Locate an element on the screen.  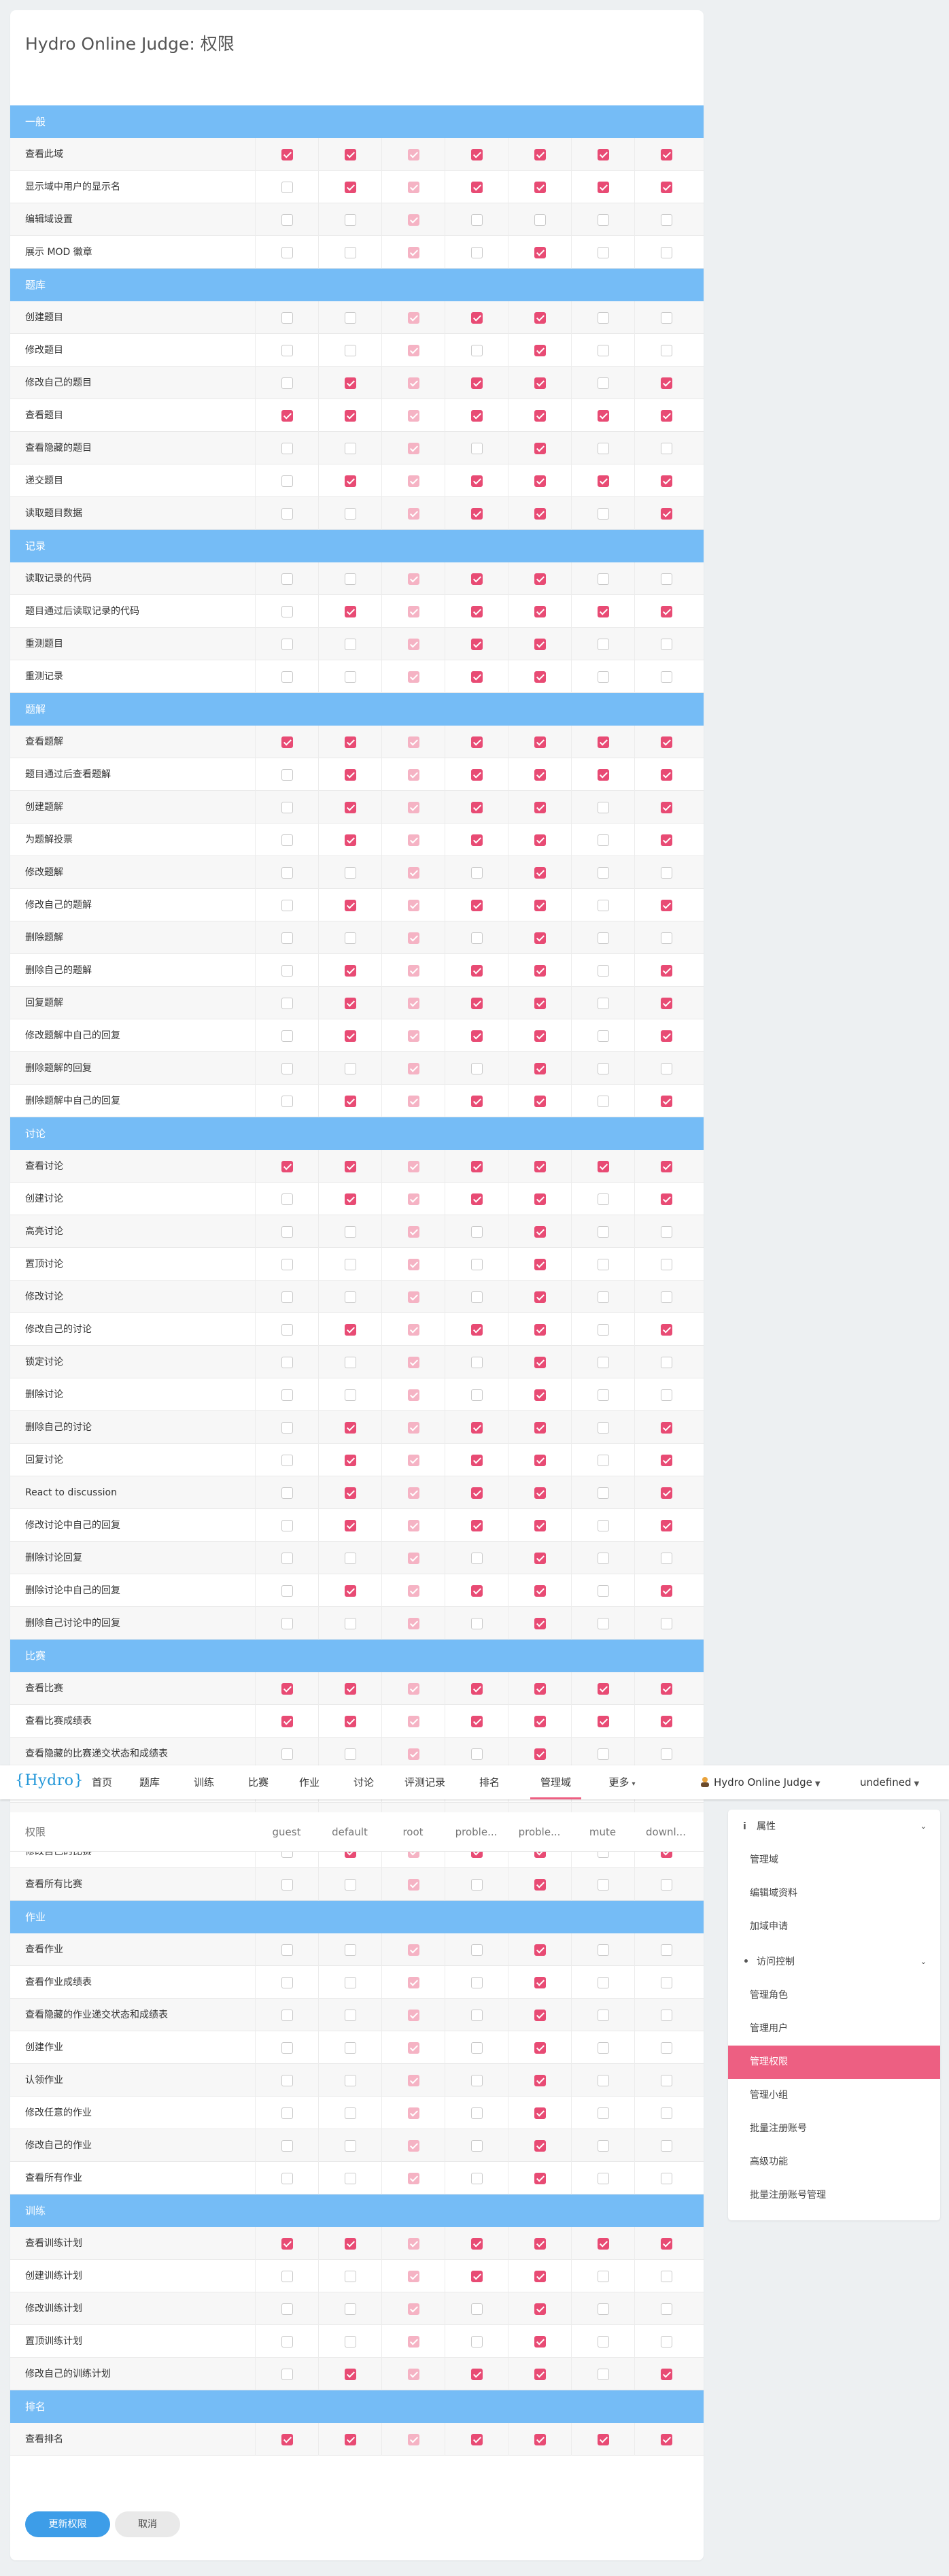
sidebar-group-header: • 访问控制 ⌄ is located at coordinates (834, 1962).